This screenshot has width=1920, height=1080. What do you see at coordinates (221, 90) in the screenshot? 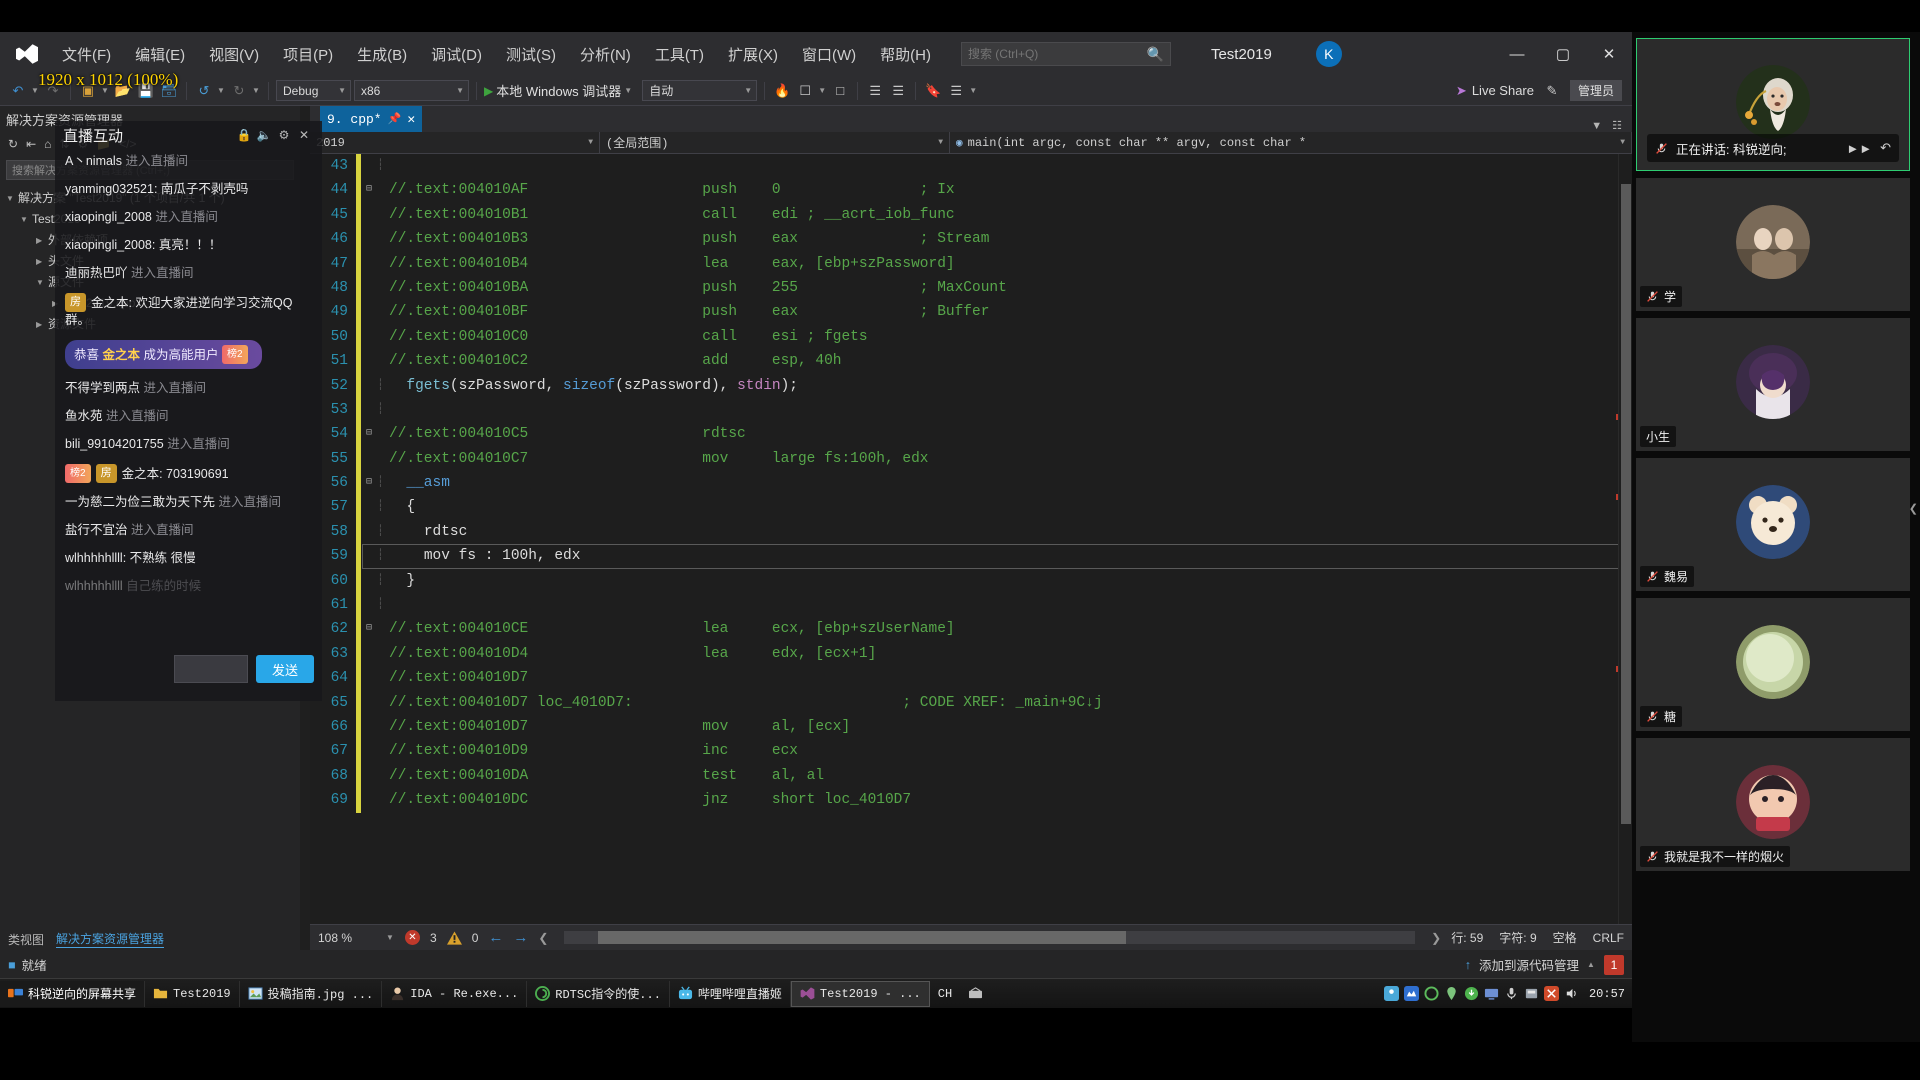
I see `undo-dropdown-icon: ▼` at bounding box center [221, 90].